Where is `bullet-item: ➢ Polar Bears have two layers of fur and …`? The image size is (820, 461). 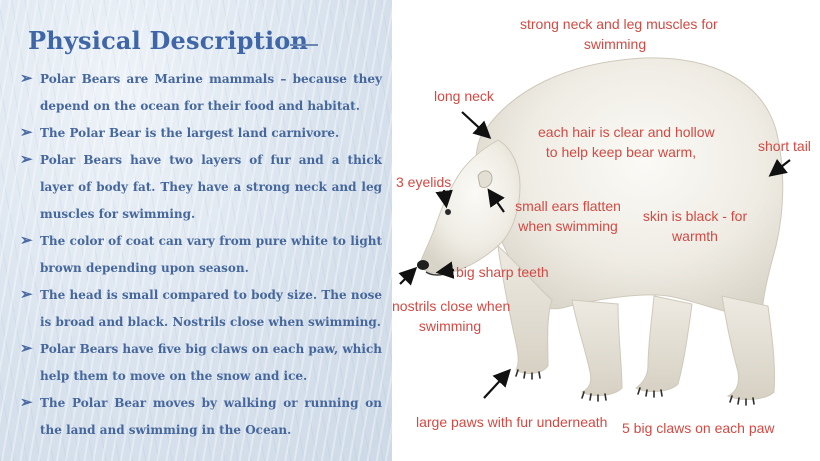 bullet-item: ➢ Polar Bears have two layers of fur and … is located at coordinates (201, 187).